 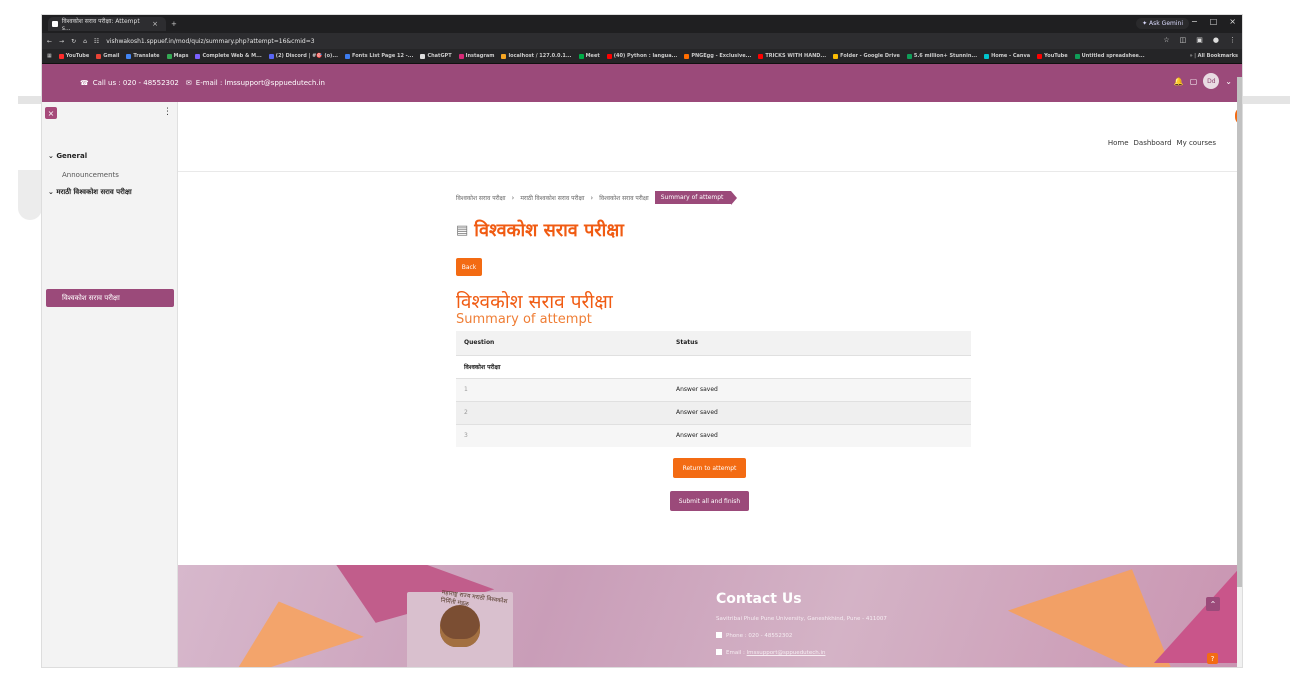 What do you see at coordinates (1007, 56) in the screenshot?
I see `bookmark-canva: Home - Canva` at bounding box center [1007, 56].